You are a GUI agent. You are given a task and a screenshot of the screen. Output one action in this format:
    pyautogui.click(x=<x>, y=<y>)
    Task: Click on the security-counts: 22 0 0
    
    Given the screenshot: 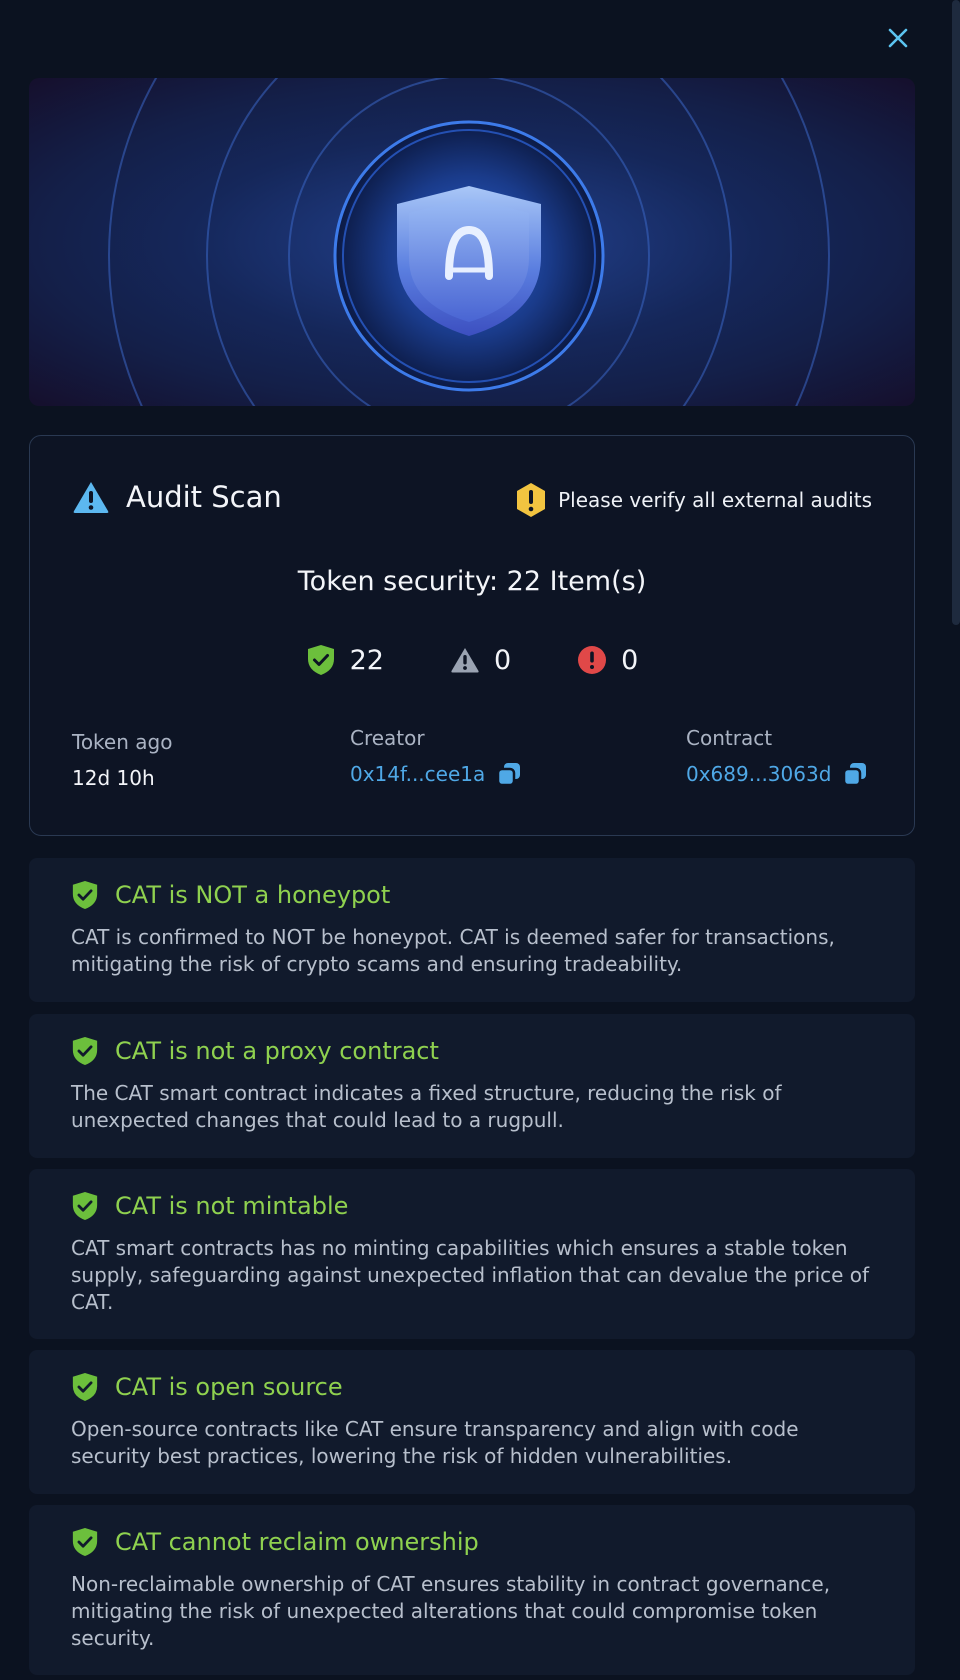 What is the action you would take?
    pyautogui.click(x=472, y=660)
    